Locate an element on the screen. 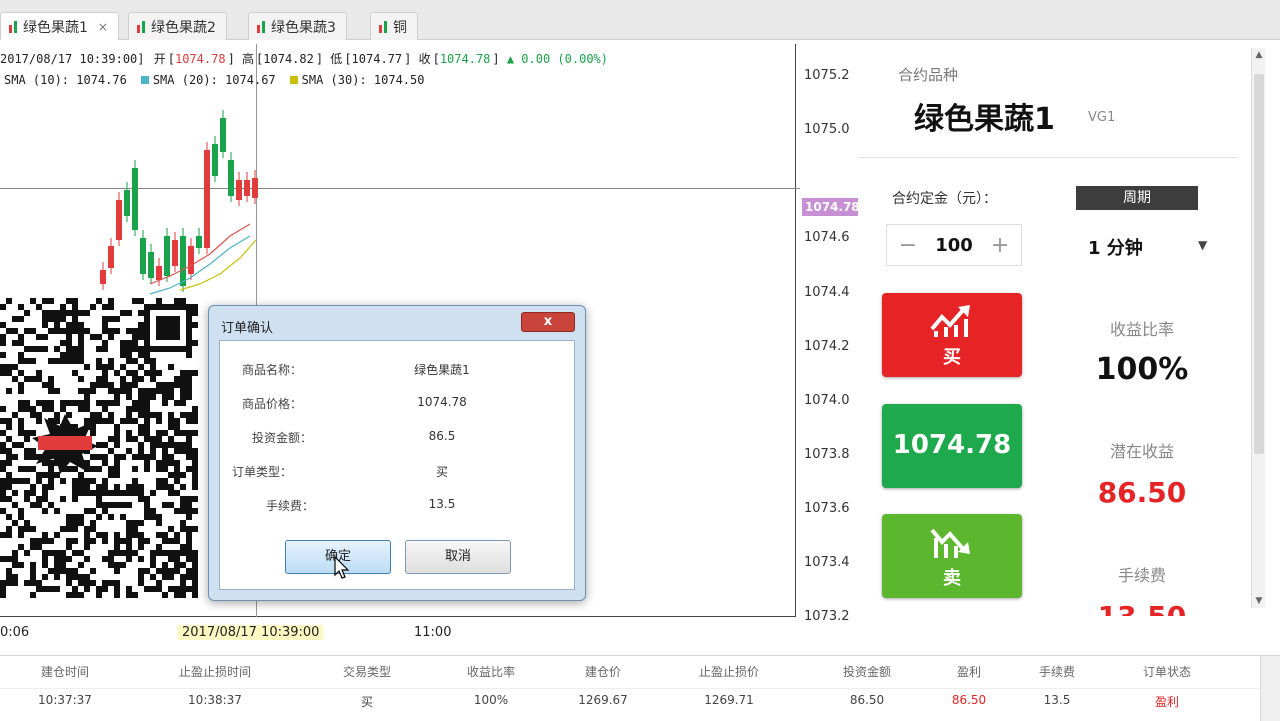 The height and width of the screenshot is (721, 1280). sell-button: 卖 is located at coordinates (952, 556).